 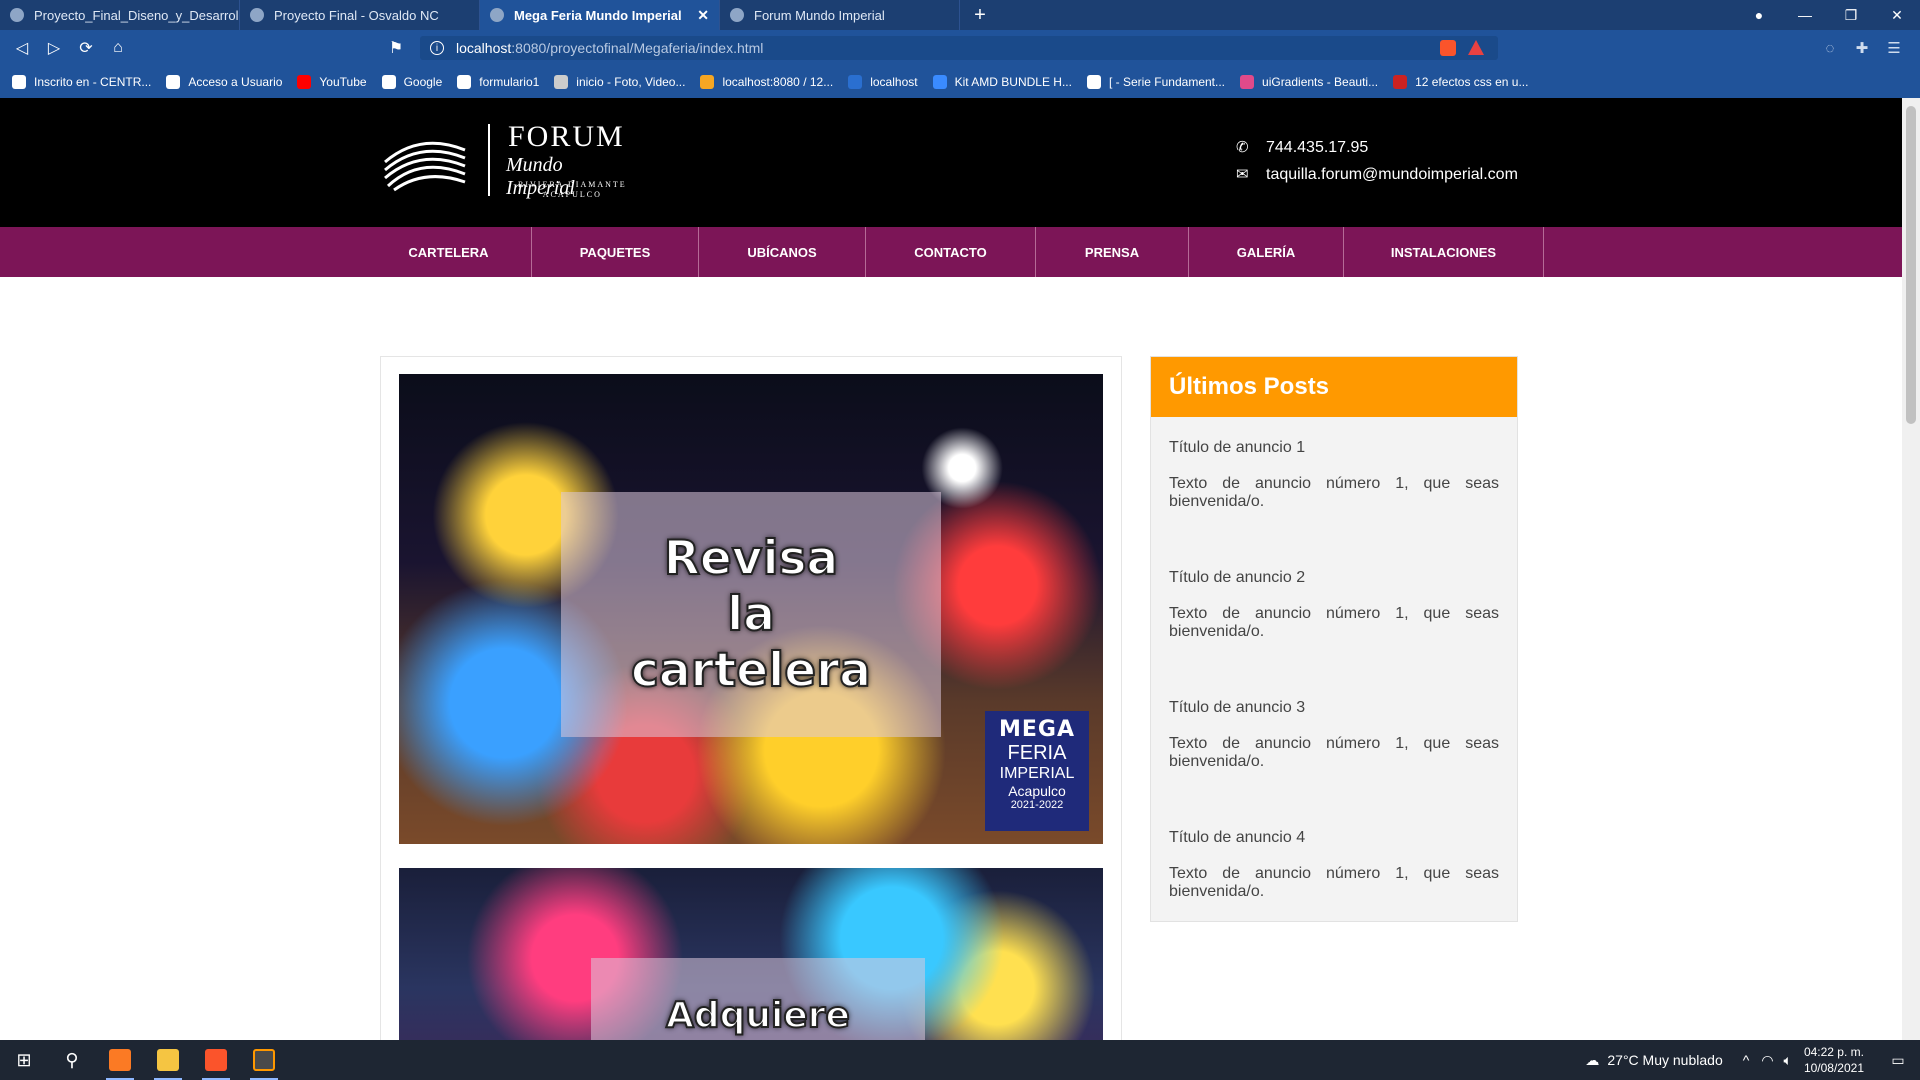 I want to click on browser-tab: Forum Mundo Imperial, so click(x=840, y=15).